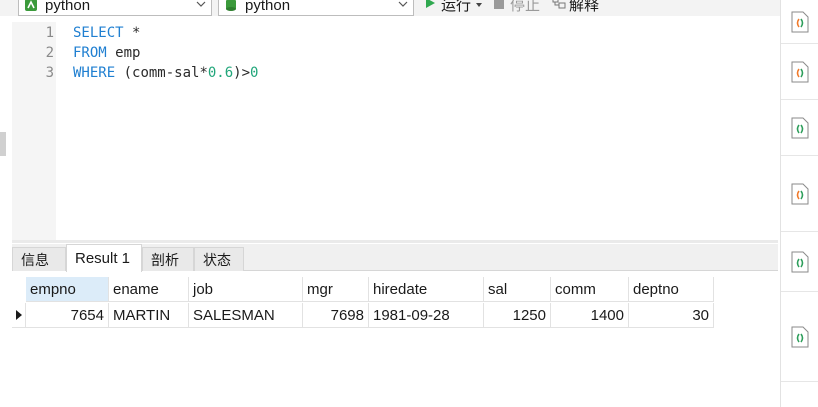 The width and height of the screenshot is (818, 407). Describe the element at coordinates (67, 315) in the screenshot. I see `table-cell: 7654` at that location.